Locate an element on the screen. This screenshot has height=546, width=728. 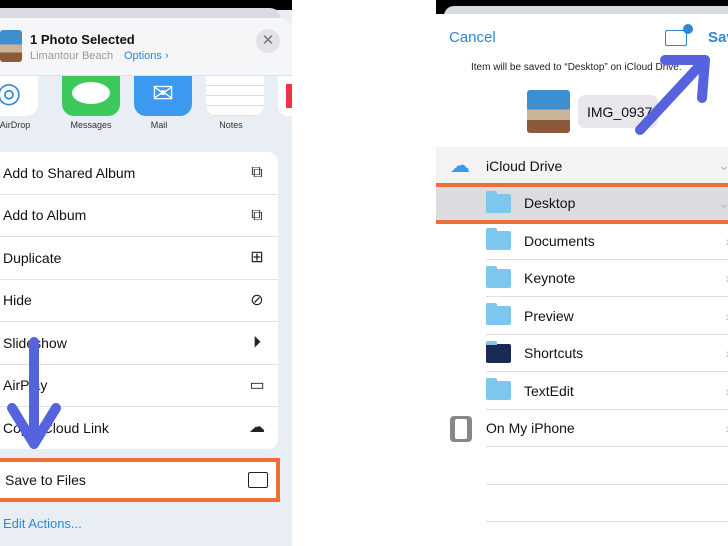
down-arrow is located at coordinates (34, 393).